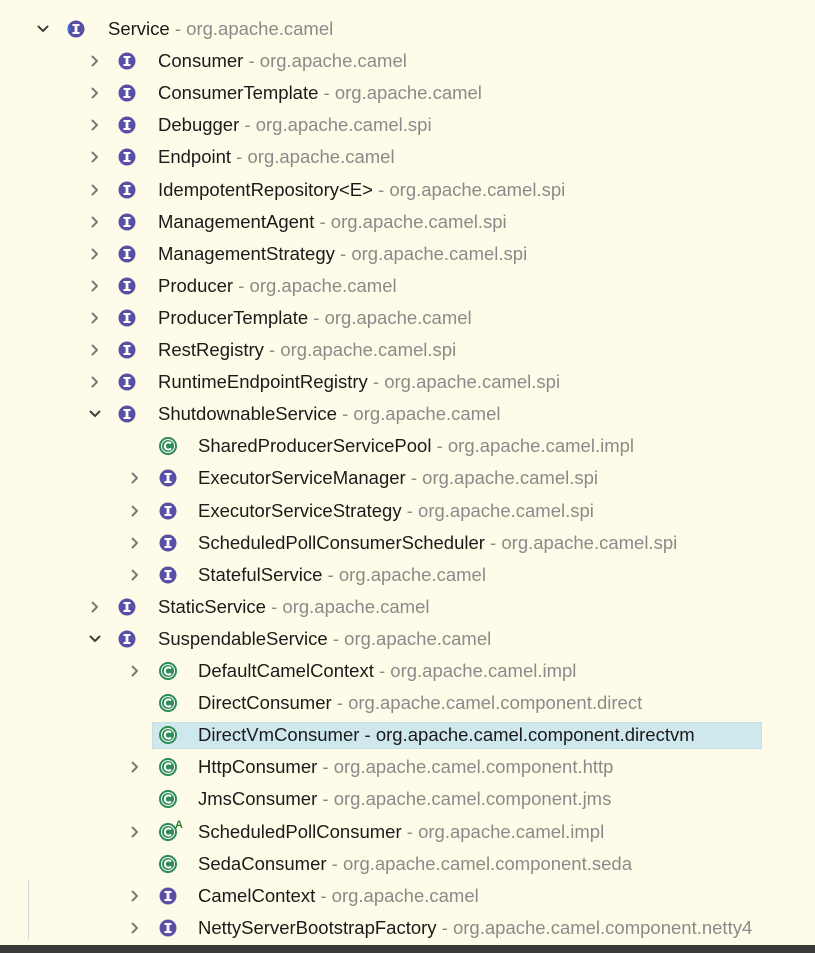 This screenshot has height=953, width=815. What do you see at coordinates (171, 830) in the screenshot?
I see `class-icon: A` at bounding box center [171, 830].